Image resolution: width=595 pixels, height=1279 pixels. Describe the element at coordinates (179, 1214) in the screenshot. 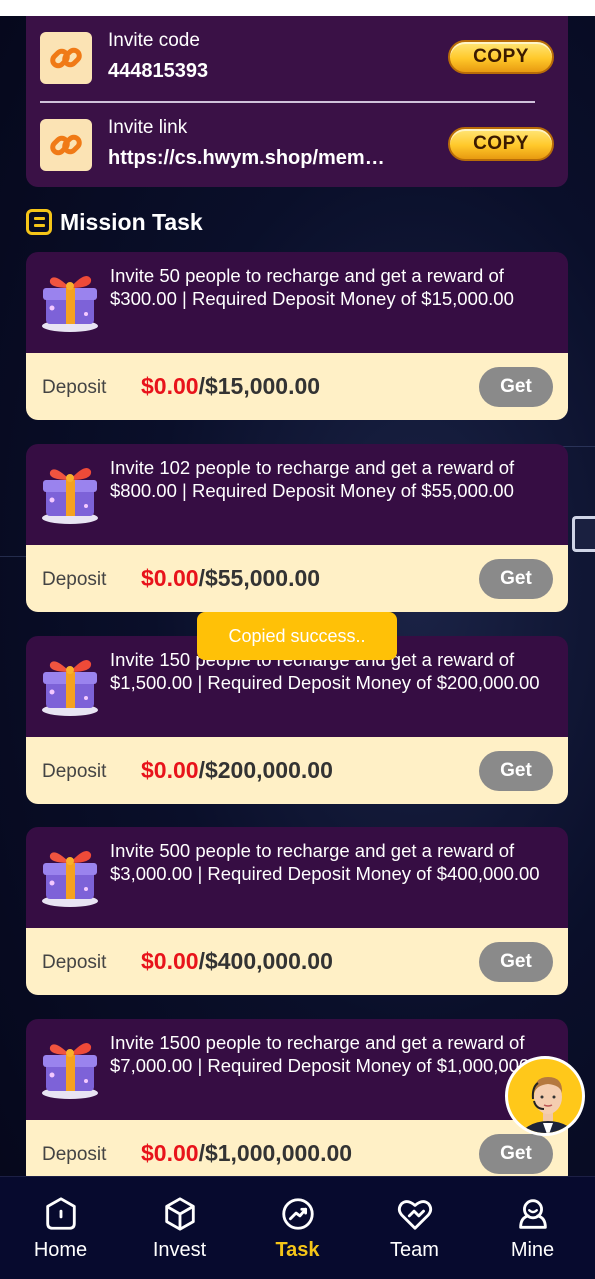

I see `cube-icon` at that location.